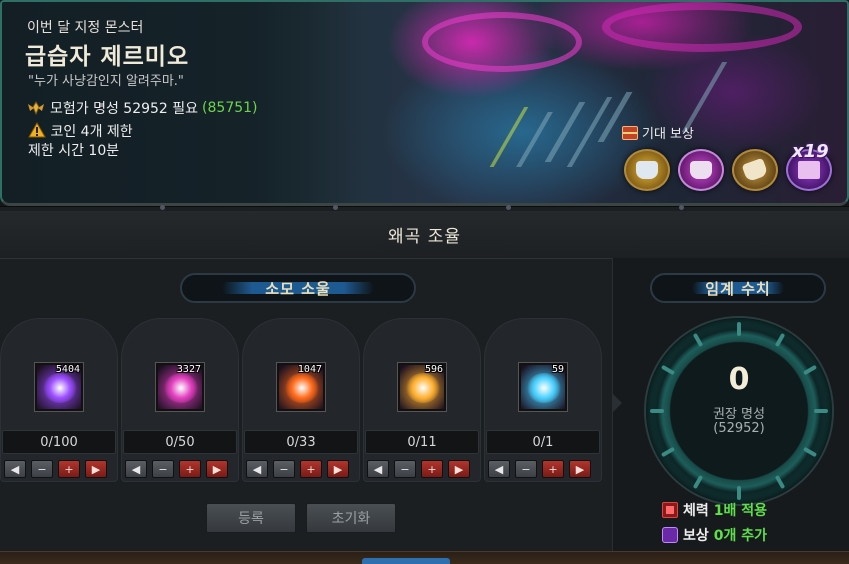  What do you see at coordinates (85, 28) in the screenshot?
I see `banner-subtitle: 이번 달 지정 몬스터` at bounding box center [85, 28].